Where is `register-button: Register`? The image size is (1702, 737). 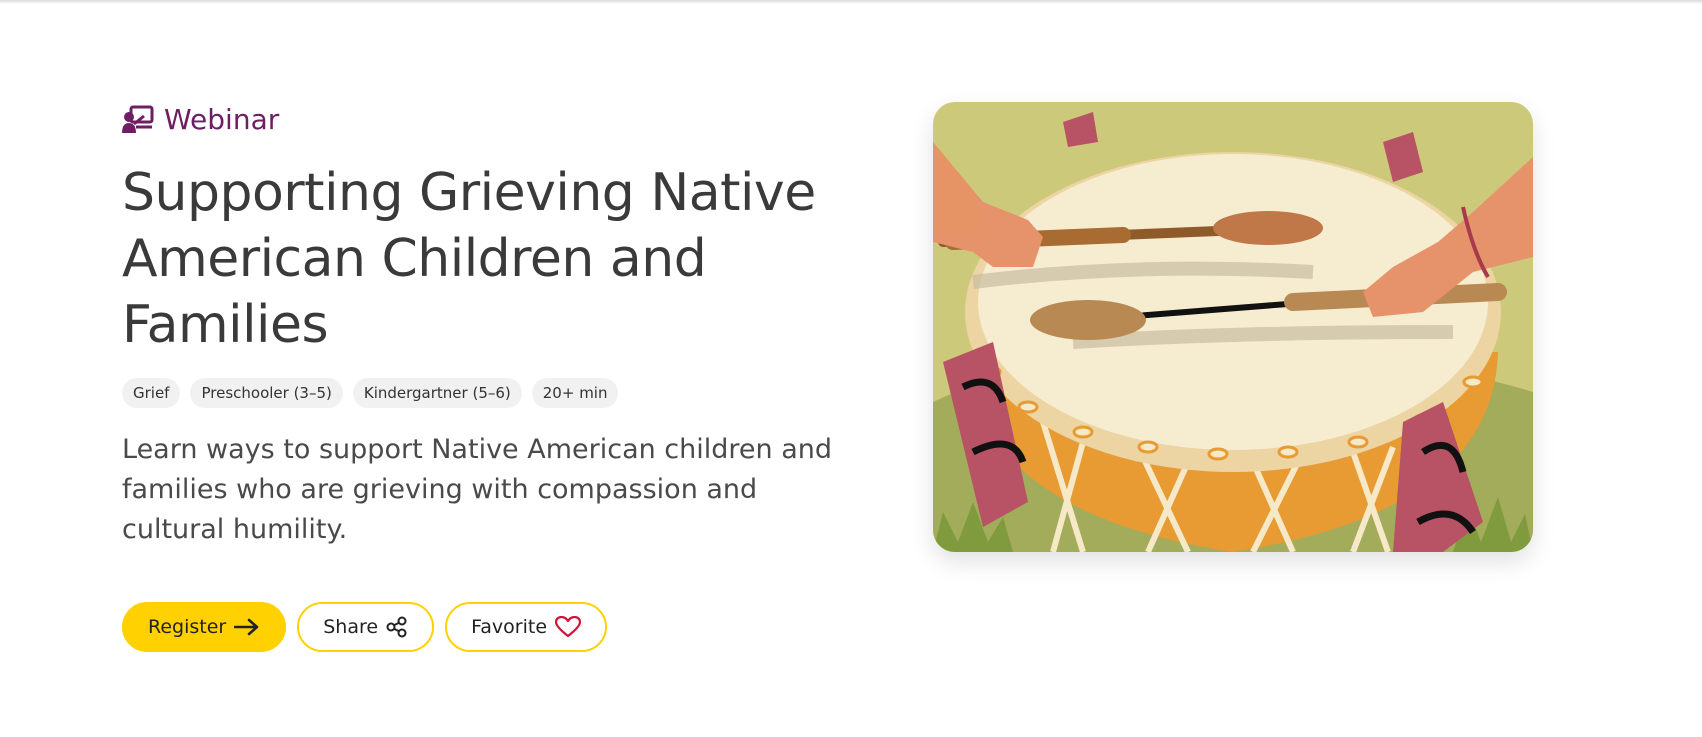
register-button: Register is located at coordinates (204, 627).